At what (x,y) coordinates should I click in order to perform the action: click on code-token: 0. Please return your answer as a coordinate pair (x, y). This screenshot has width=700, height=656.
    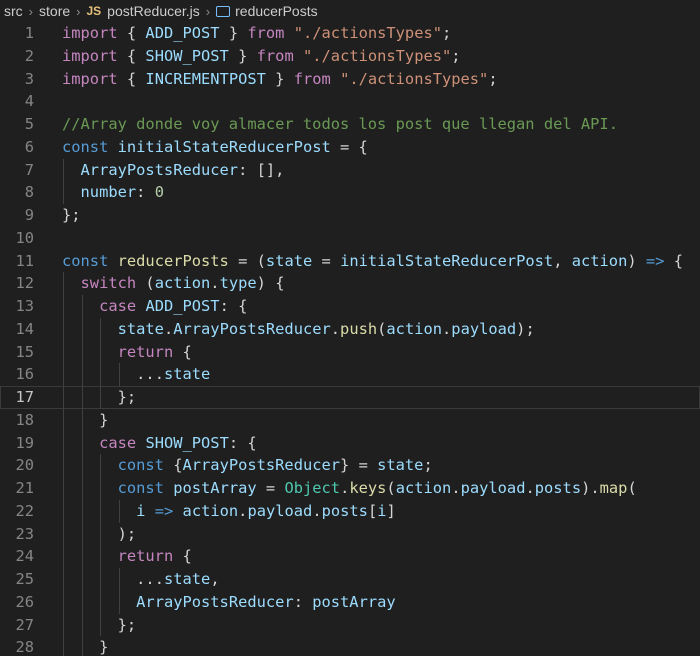
    Looking at the image, I should click on (159, 192).